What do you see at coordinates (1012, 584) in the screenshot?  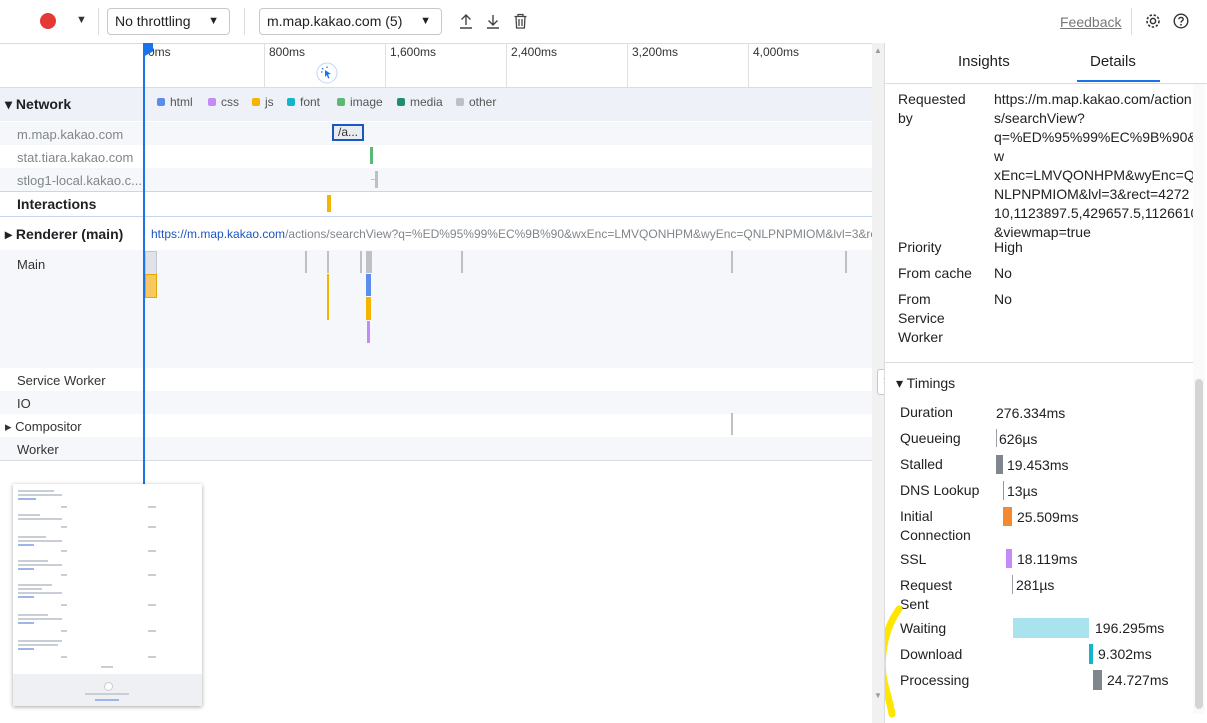 I see `timing-bar-request-sent` at bounding box center [1012, 584].